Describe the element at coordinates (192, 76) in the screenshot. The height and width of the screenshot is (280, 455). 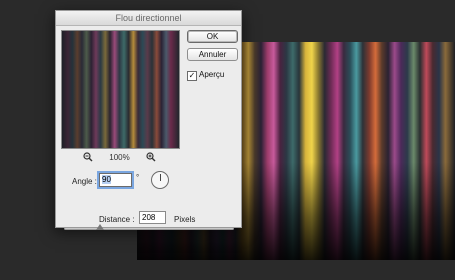
I see `preview-checkbox: ✓` at that location.